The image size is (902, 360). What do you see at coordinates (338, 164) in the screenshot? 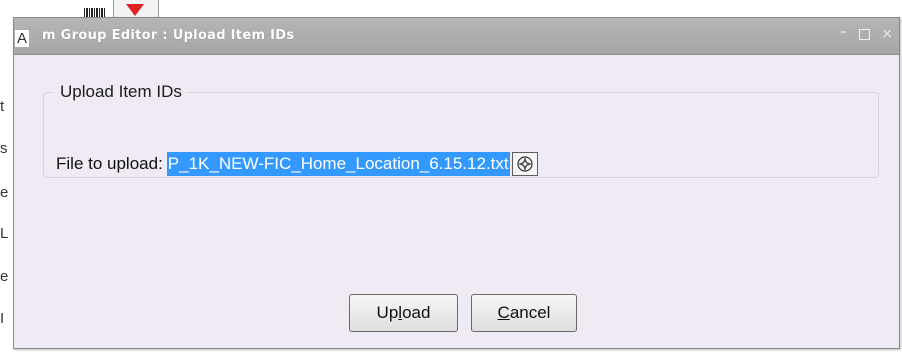
I see `file-path-field: P_1K_NEW-FIC_Home_Location_6.15.12.txt` at bounding box center [338, 164].